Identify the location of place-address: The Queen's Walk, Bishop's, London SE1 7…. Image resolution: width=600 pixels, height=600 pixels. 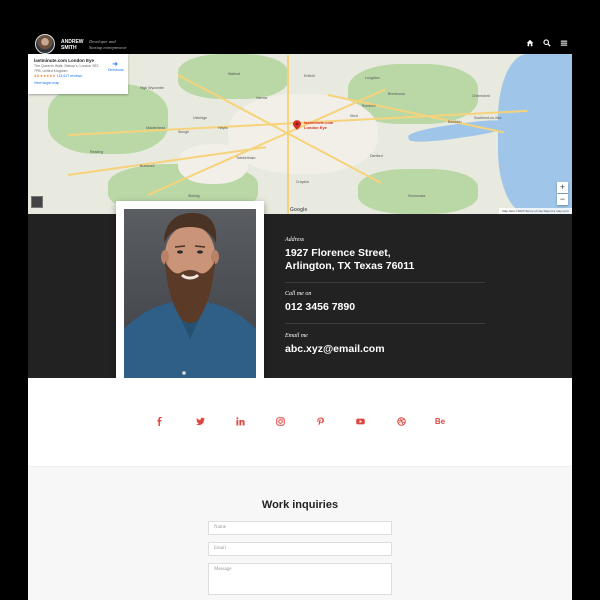
(66, 68).